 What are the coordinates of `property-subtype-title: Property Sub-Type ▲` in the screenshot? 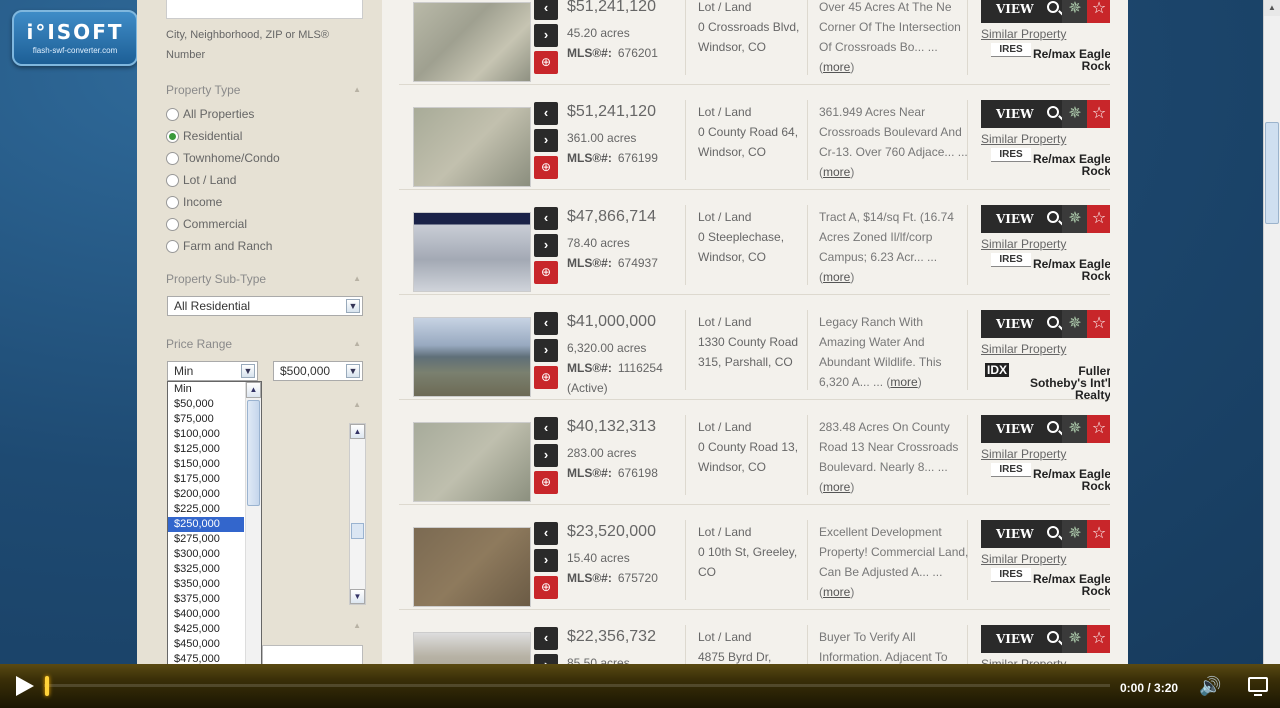 It's located at (264, 279).